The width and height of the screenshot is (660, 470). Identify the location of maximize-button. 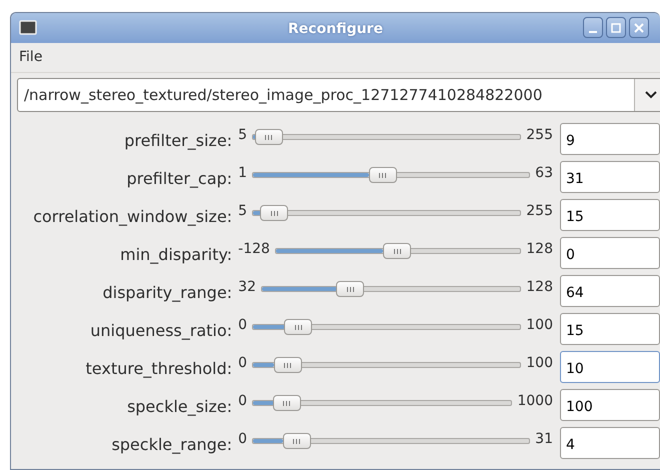
(616, 27).